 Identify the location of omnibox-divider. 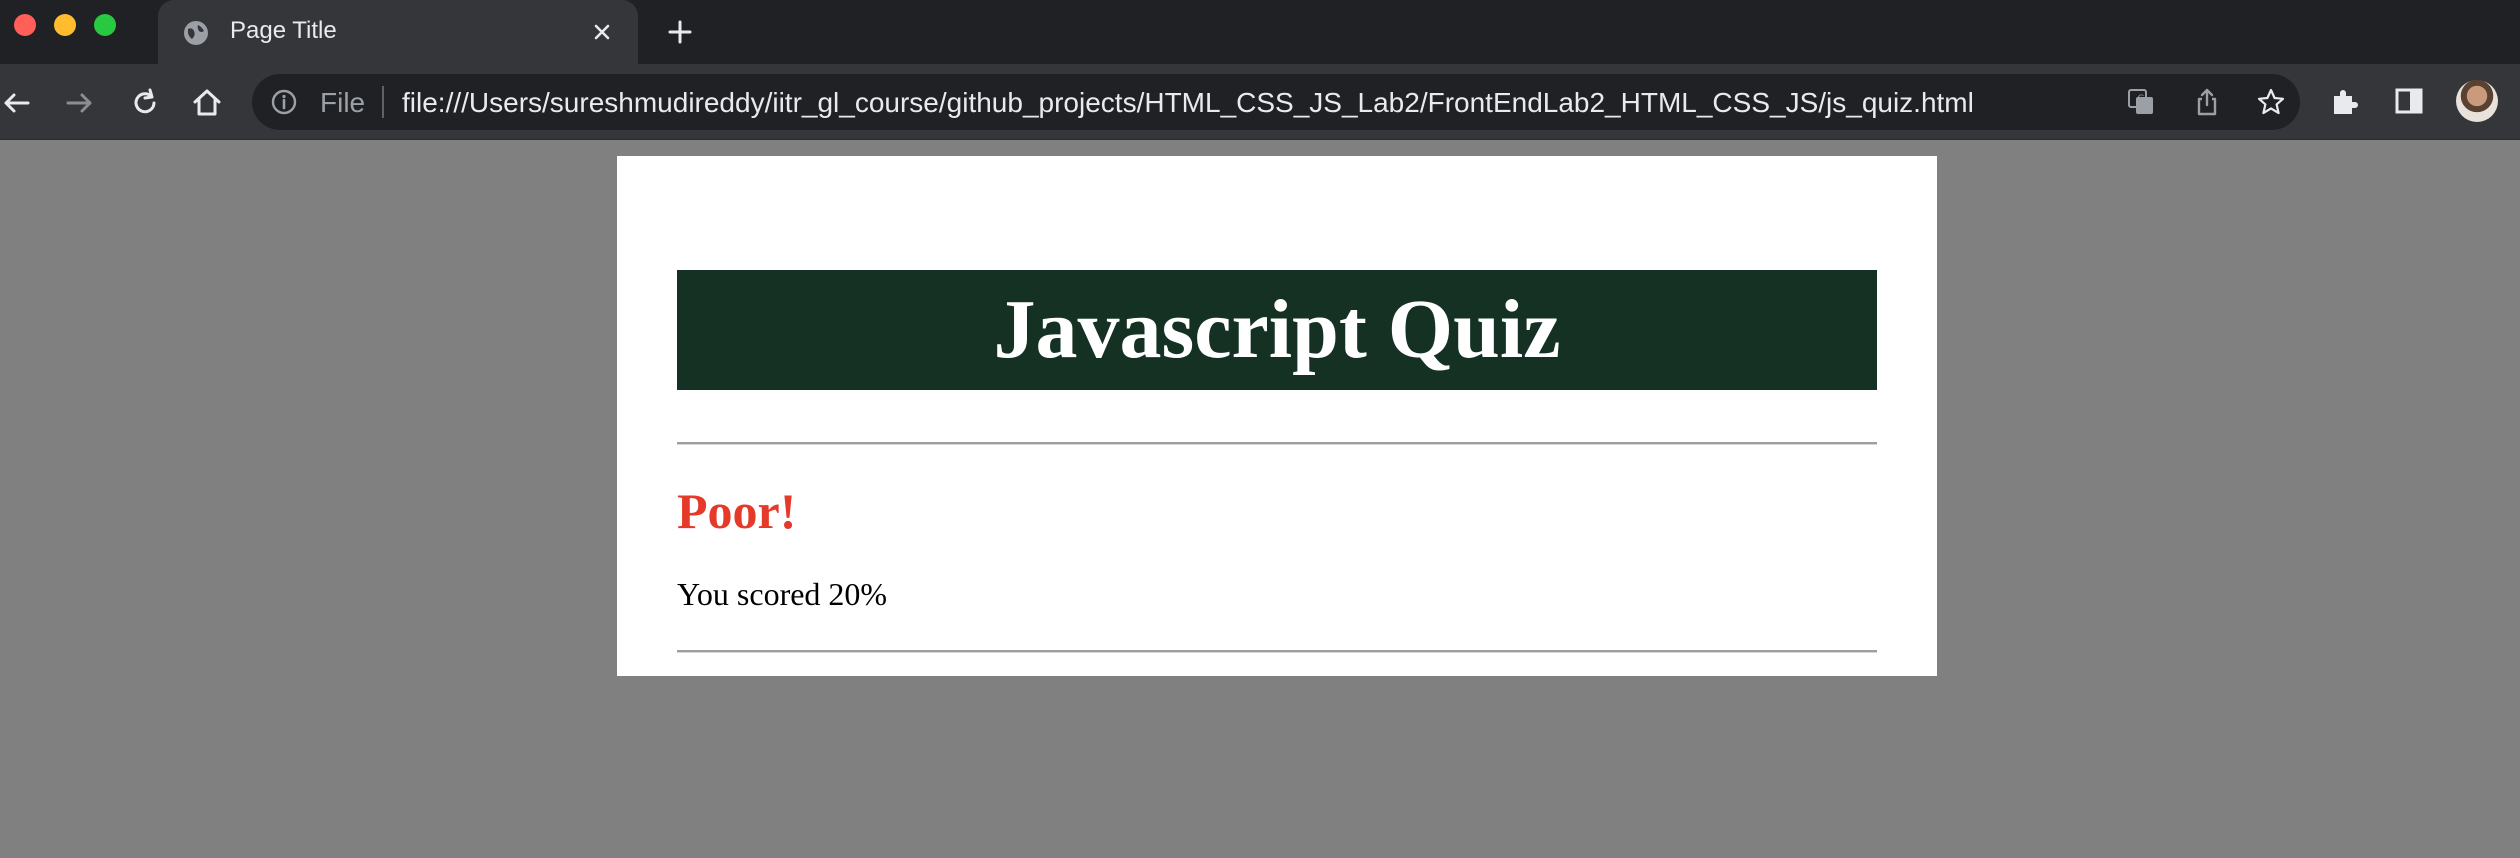
(383, 102).